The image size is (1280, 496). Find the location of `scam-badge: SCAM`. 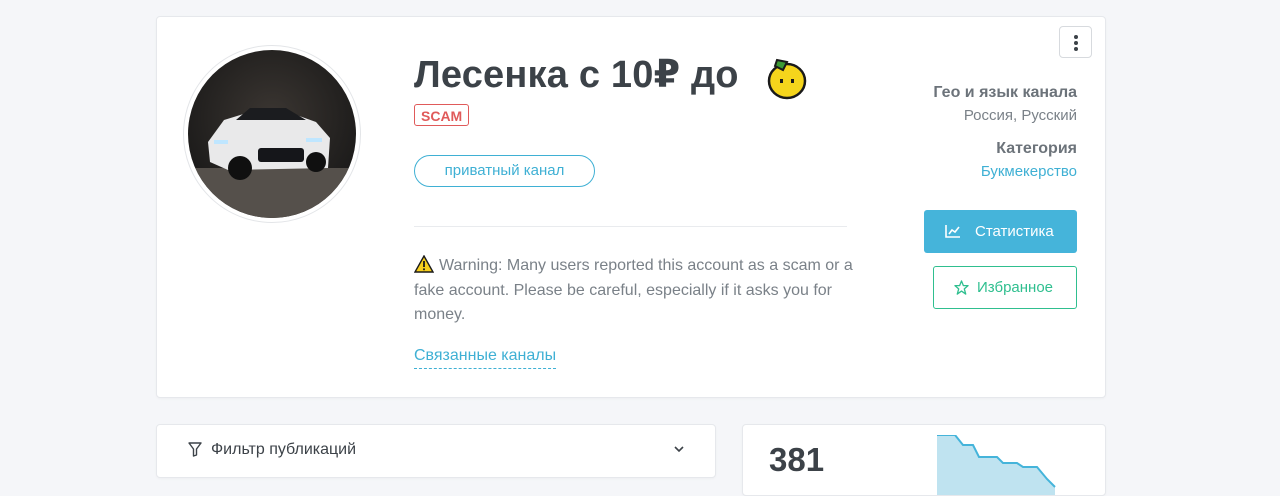

scam-badge: SCAM is located at coordinates (442, 115).